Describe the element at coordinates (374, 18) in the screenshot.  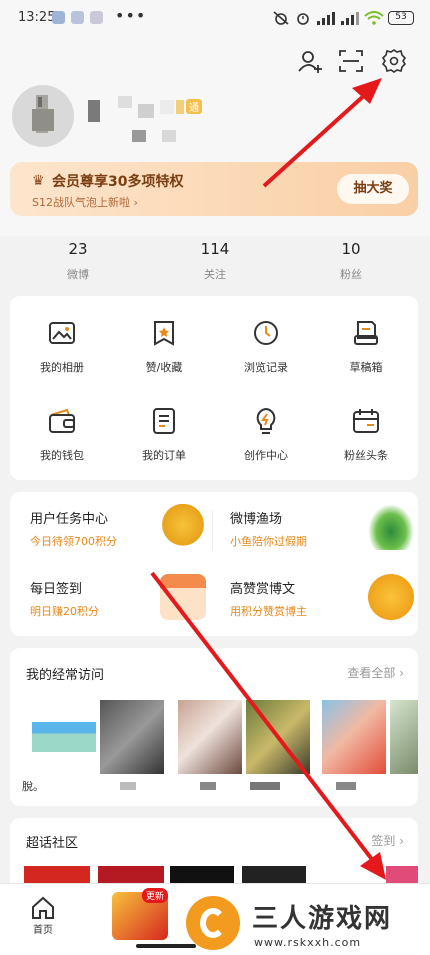
I see `wifi-icon` at that location.